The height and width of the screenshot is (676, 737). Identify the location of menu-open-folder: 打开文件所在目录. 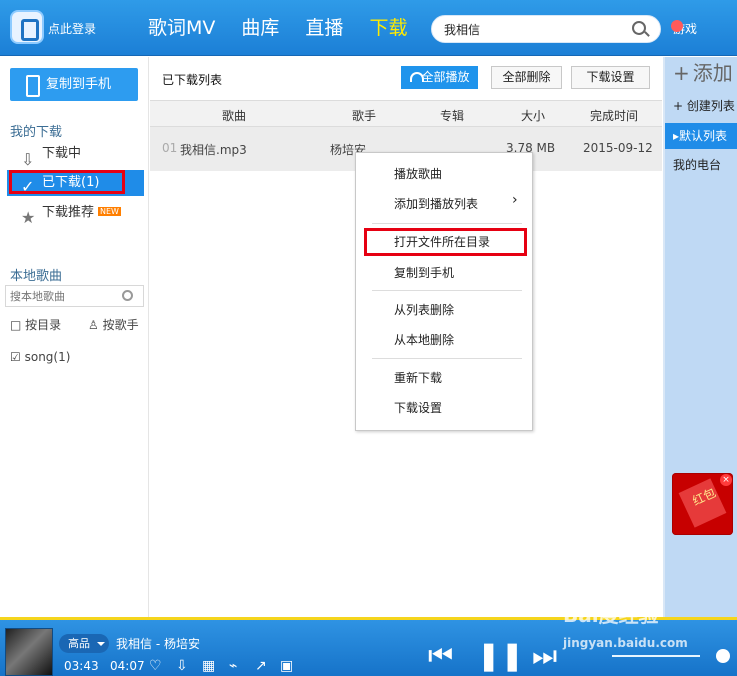
(442, 241).